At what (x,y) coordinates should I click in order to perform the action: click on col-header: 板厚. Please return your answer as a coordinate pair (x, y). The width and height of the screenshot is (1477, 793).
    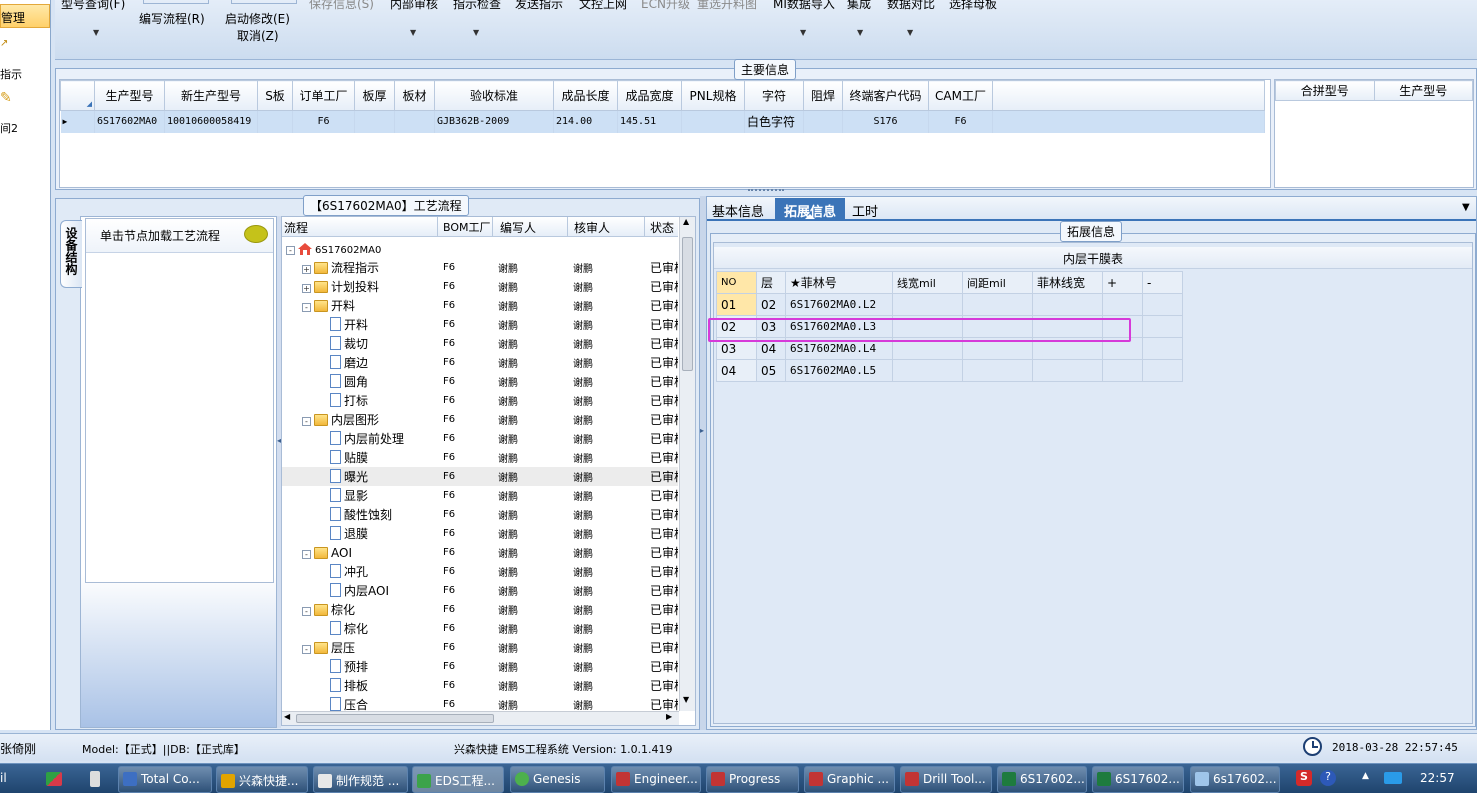
    Looking at the image, I should click on (374, 95).